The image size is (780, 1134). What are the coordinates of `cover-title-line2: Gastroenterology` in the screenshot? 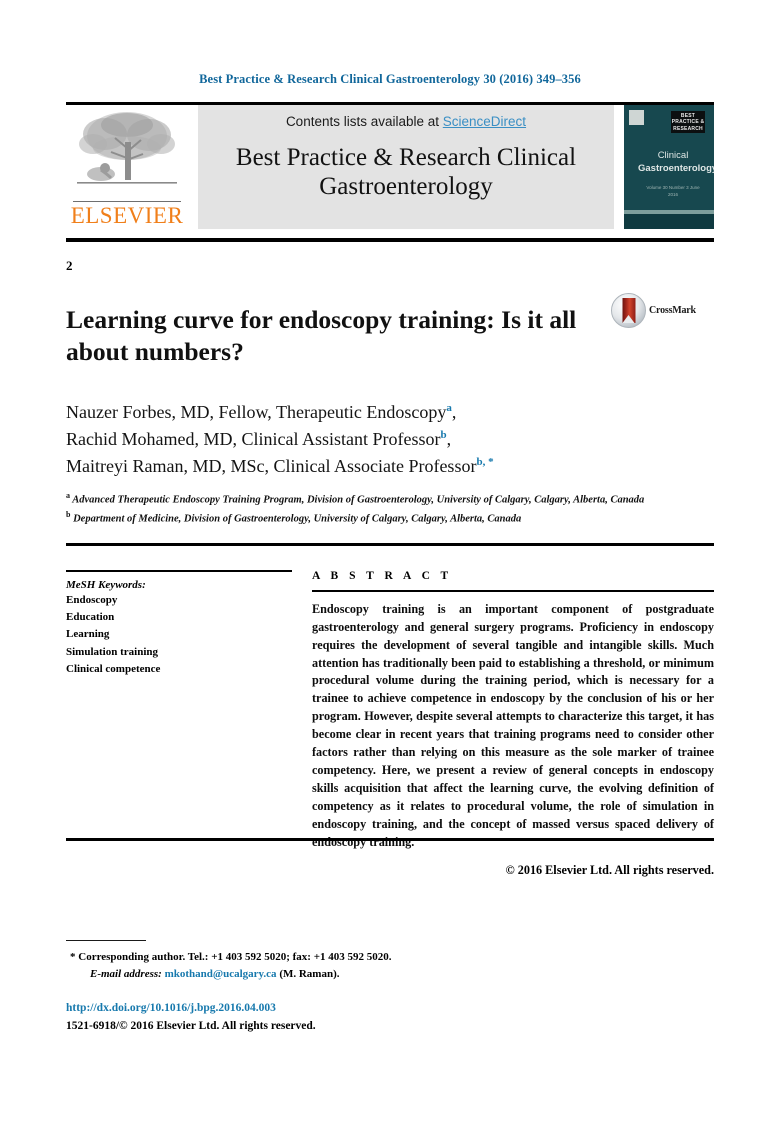 It's located at (676, 168).